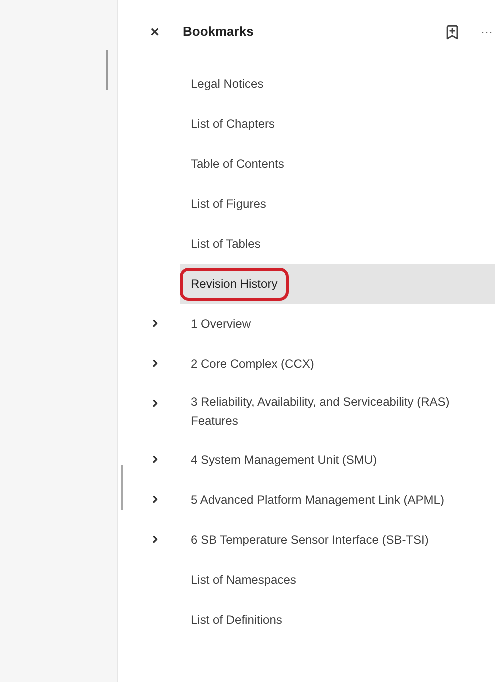  I want to click on bookmark-label: 1 Overview, so click(221, 324).